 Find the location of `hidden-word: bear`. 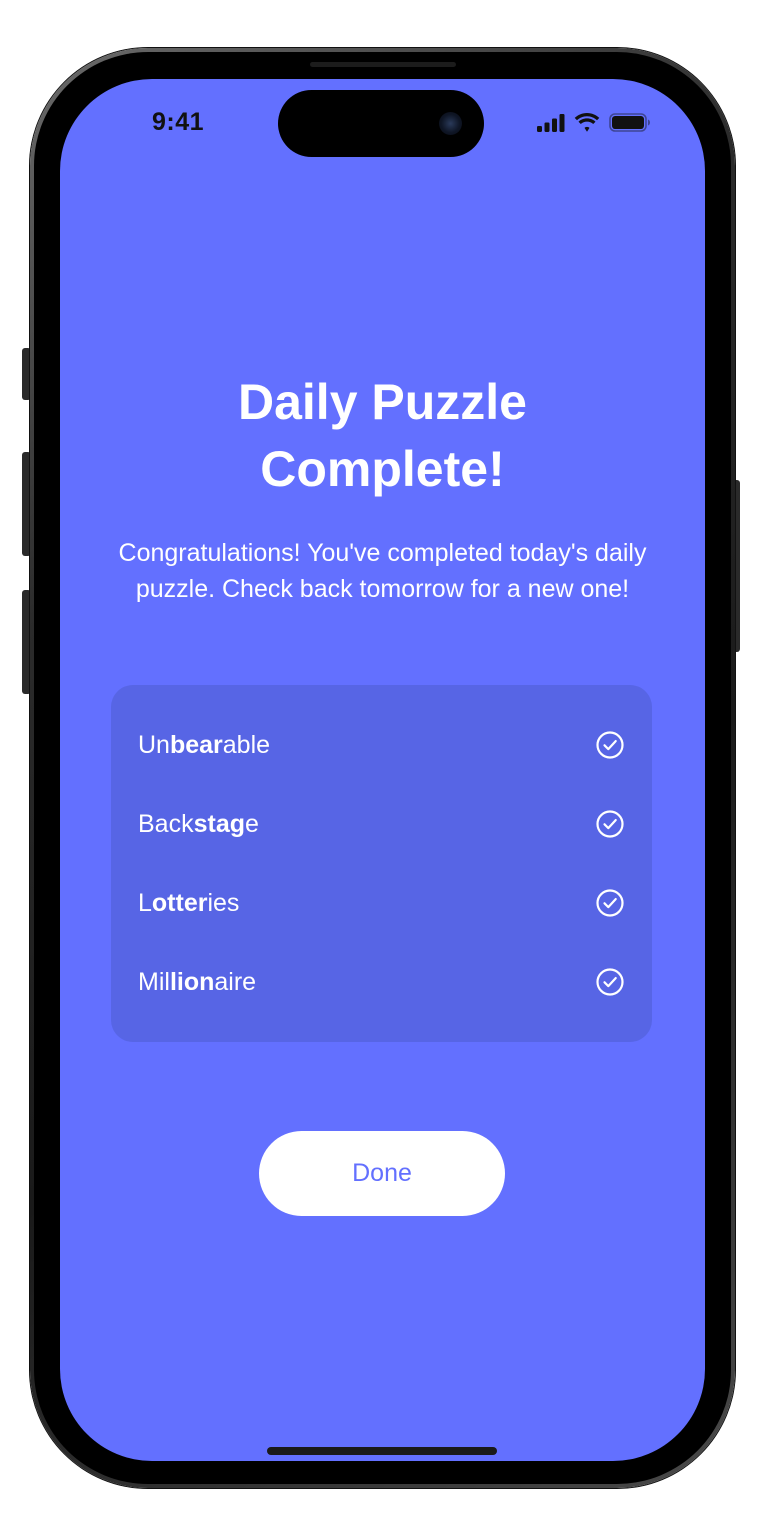

hidden-word: bear is located at coordinates (196, 744).